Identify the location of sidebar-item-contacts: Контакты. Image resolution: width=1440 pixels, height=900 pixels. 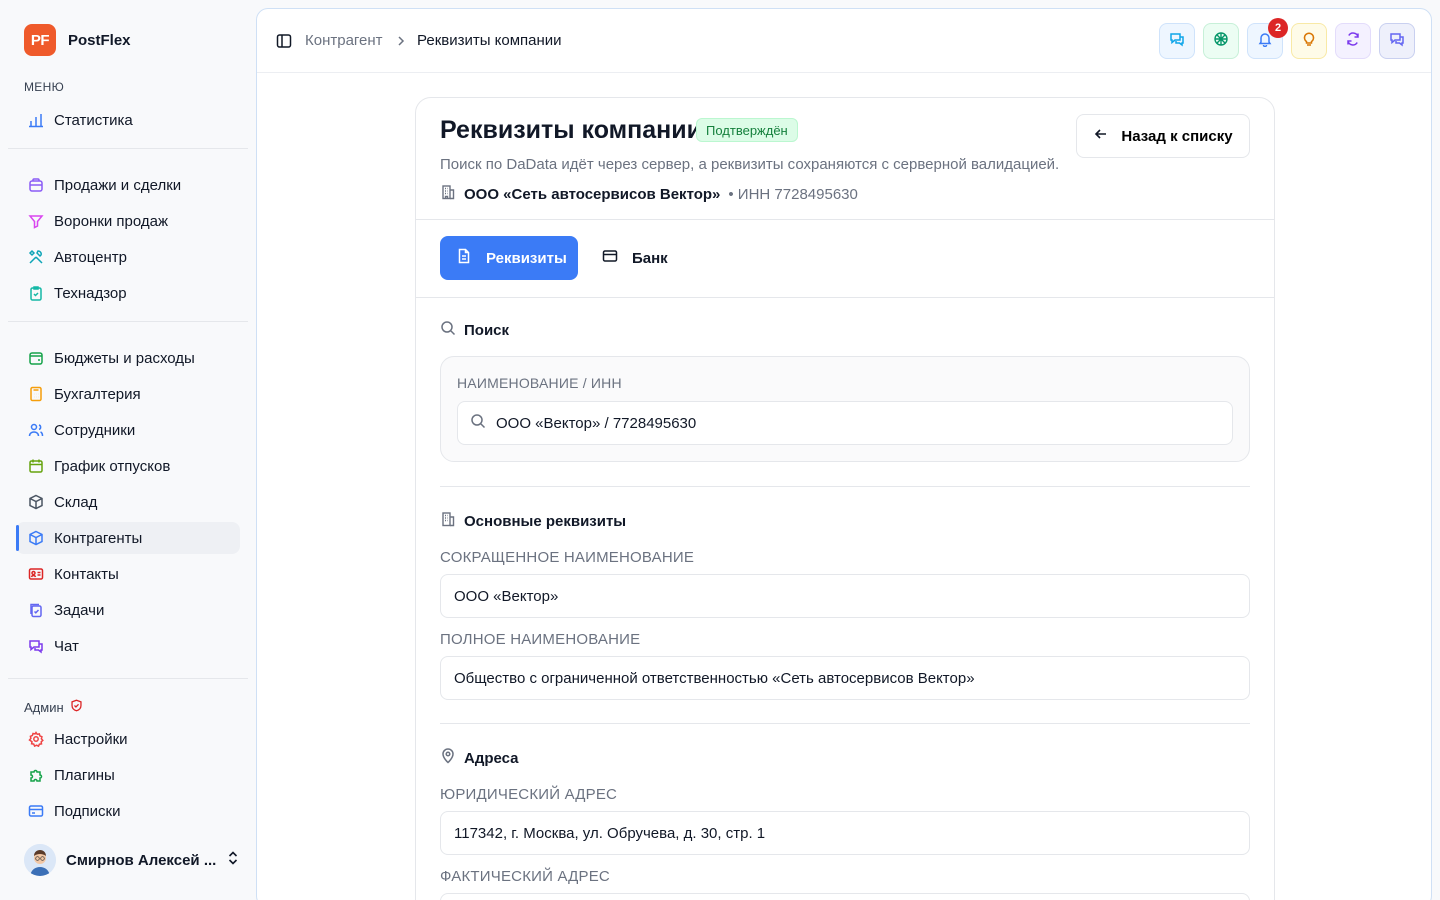
(128, 574).